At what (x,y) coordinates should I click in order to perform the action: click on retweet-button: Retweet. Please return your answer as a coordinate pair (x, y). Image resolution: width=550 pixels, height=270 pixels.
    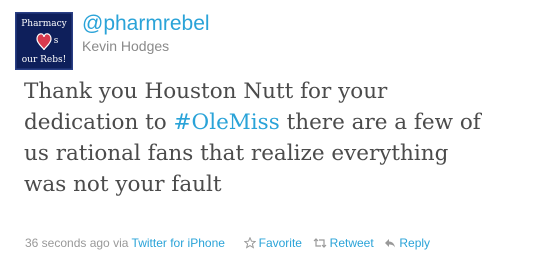
    Looking at the image, I should click on (343, 243).